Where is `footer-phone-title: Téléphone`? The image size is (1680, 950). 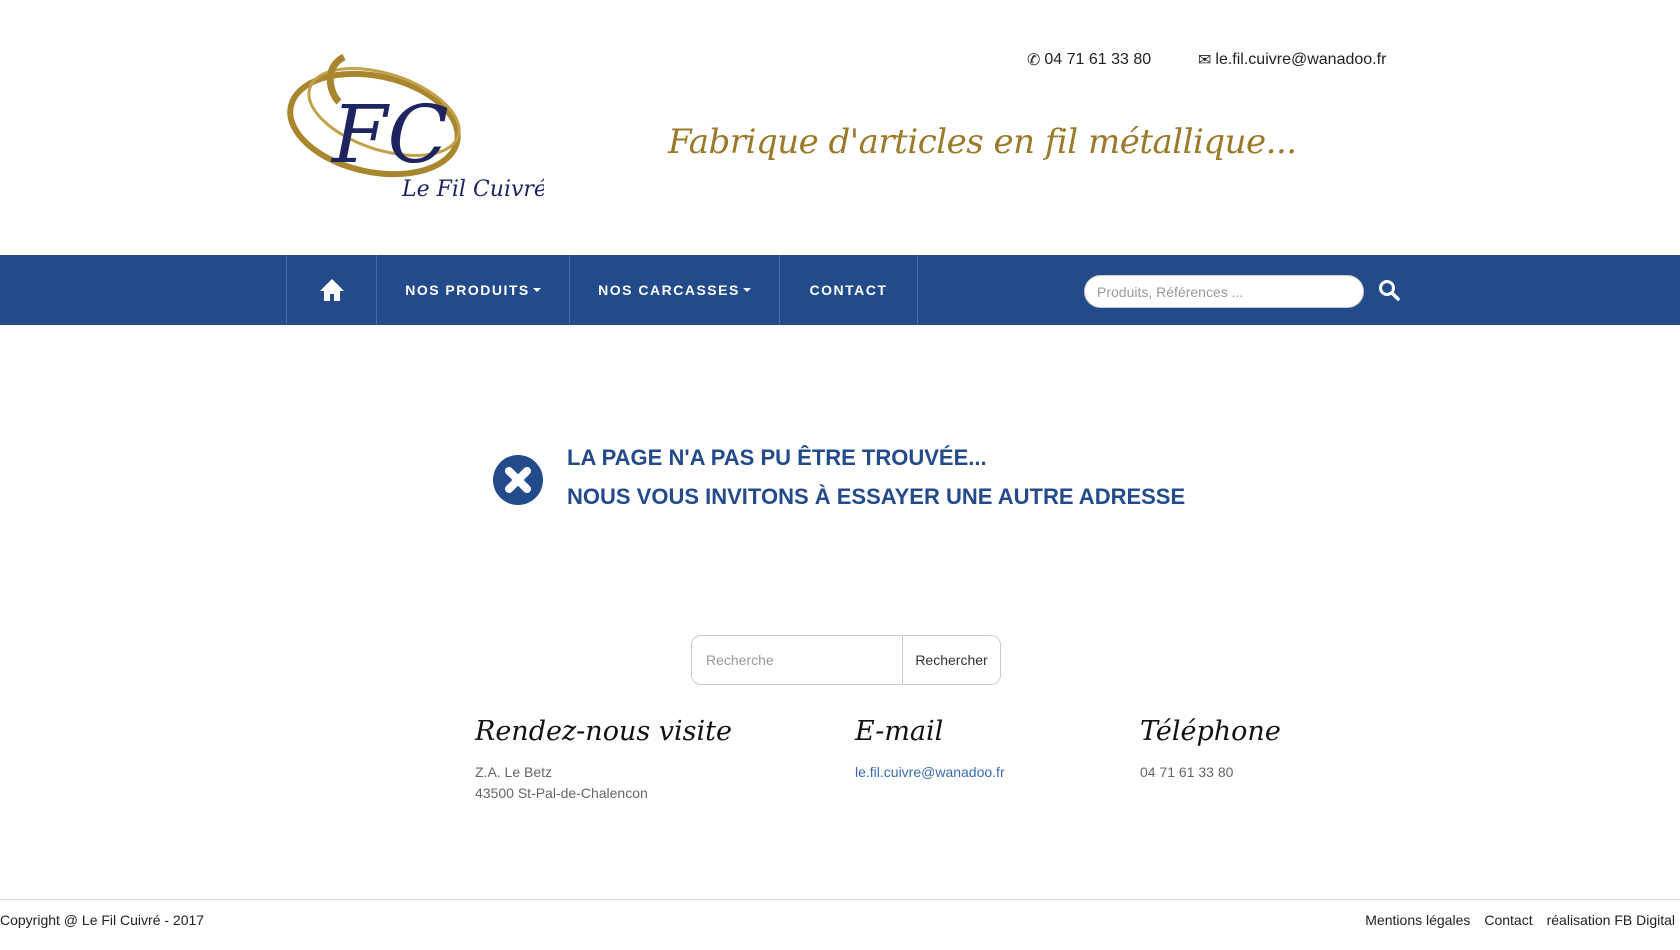 footer-phone-title: Téléphone is located at coordinates (1210, 731).